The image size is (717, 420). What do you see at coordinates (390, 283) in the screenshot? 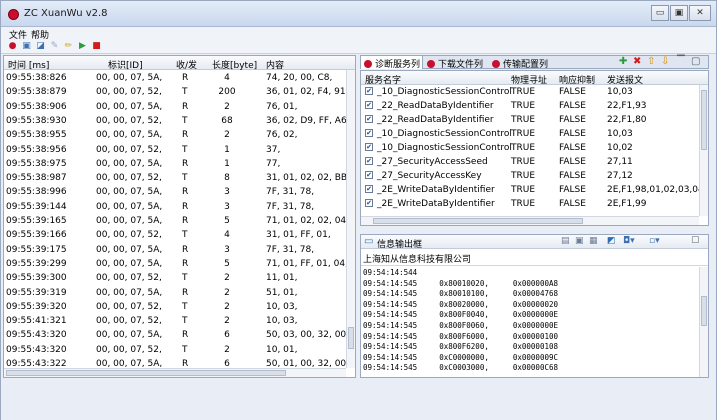
I see `output-timestamp: 09:54:14:545` at bounding box center [390, 283].